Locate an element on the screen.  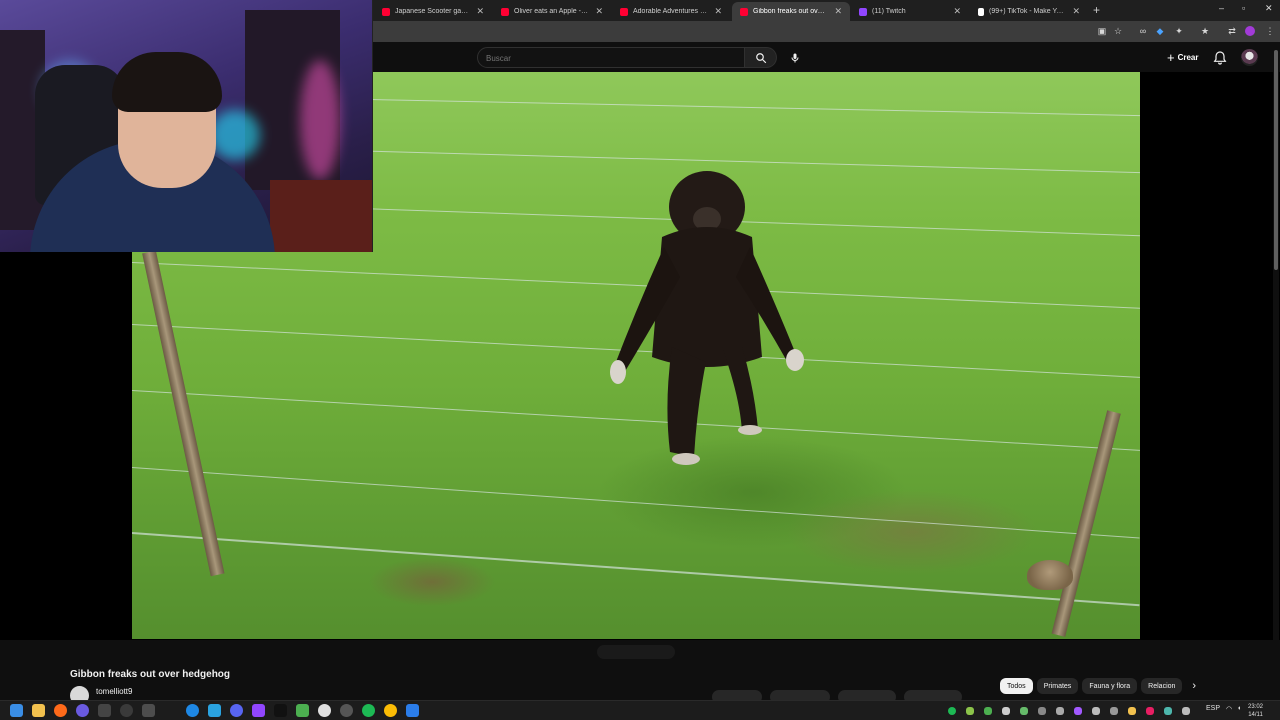
chip-primates: Primates is located at coordinates (1057, 686).